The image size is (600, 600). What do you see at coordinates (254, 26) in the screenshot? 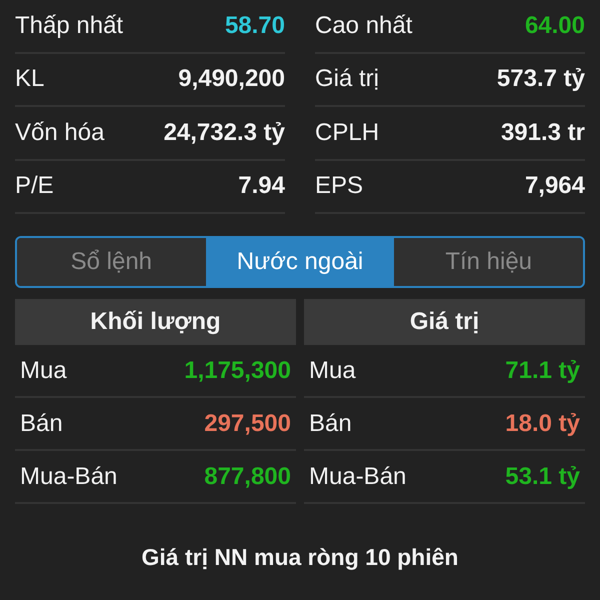
I see `stat-value: 58.70` at bounding box center [254, 26].